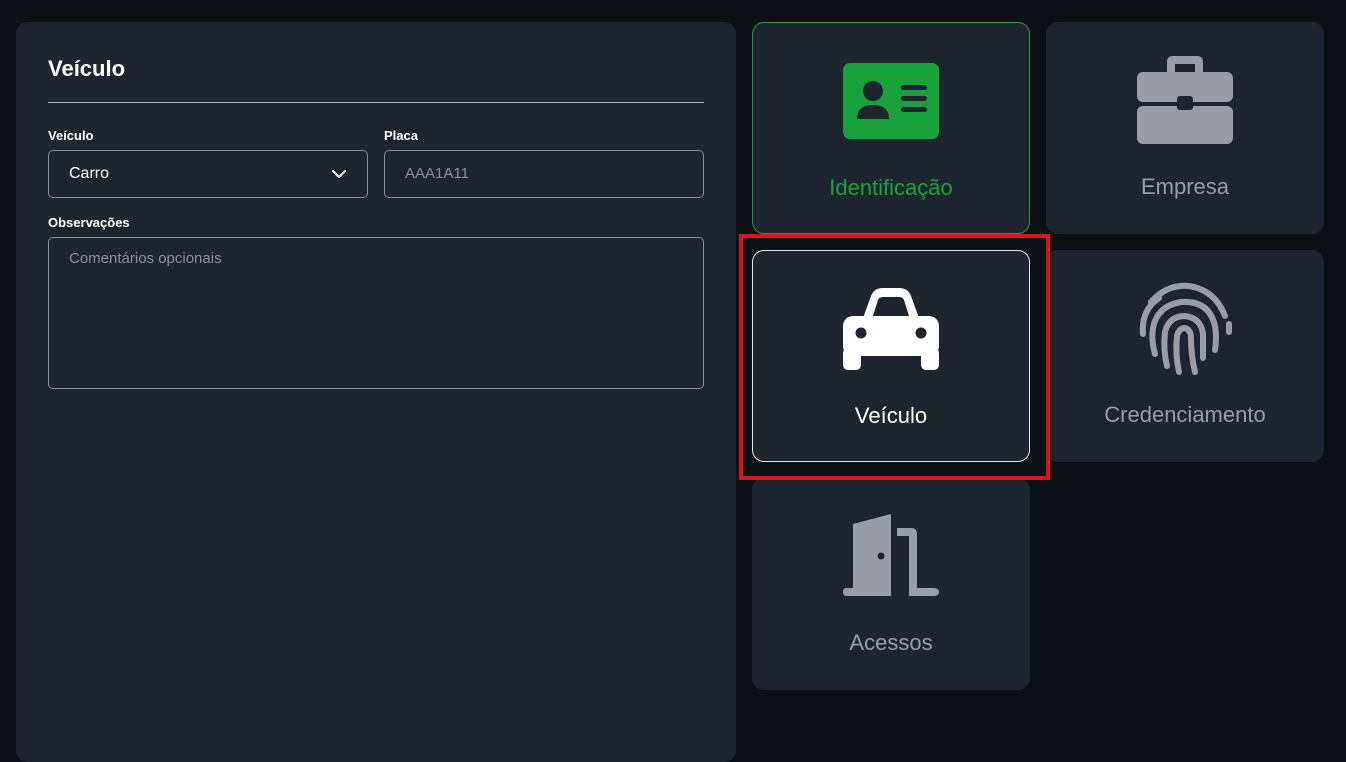 The width and height of the screenshot is (1346, 762). I want to click on tile-label: Acessos, so click(891, 642).